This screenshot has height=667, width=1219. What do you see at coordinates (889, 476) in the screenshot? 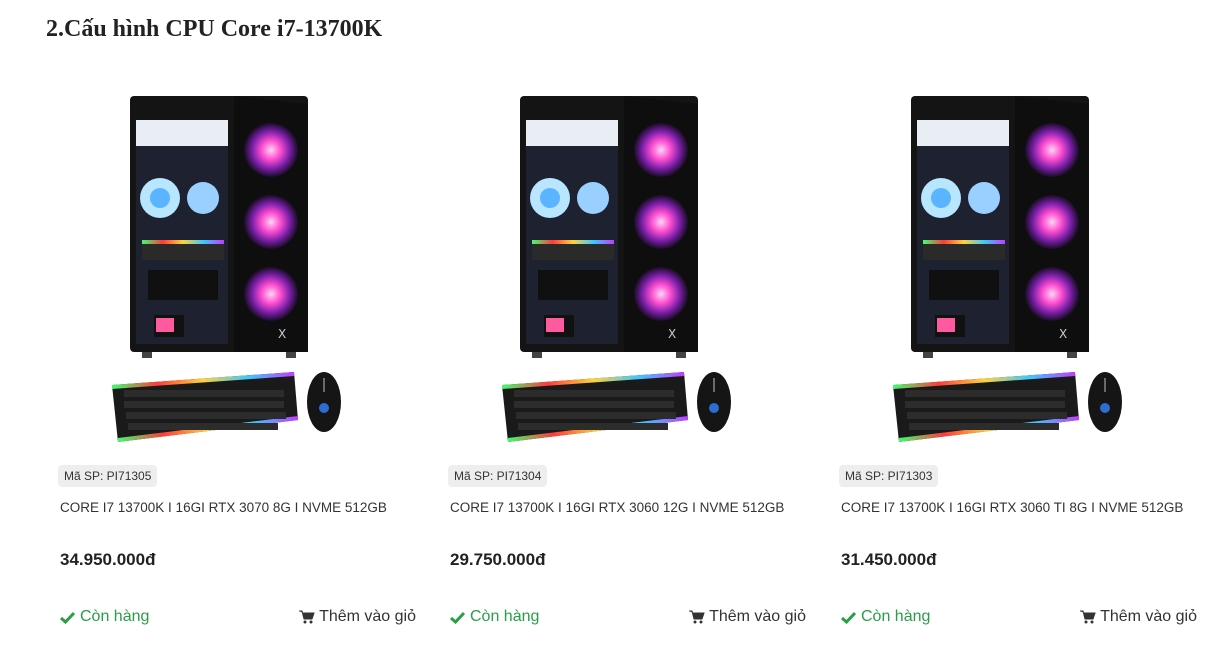
I see `sku-badge: Mã SP: PI71303` at bounding box center [889, 476].